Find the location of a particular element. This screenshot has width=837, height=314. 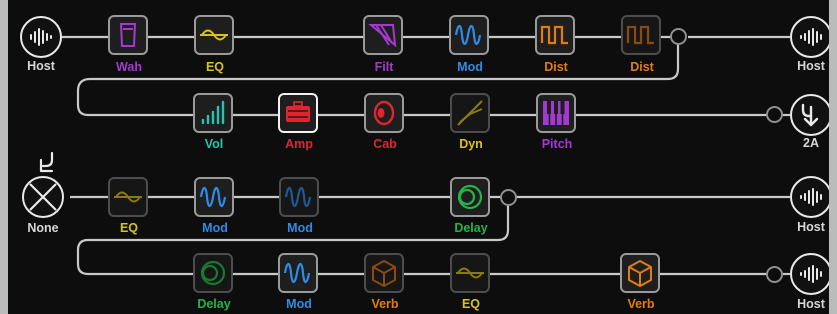

block-amp is located at coordinates (298, 113).